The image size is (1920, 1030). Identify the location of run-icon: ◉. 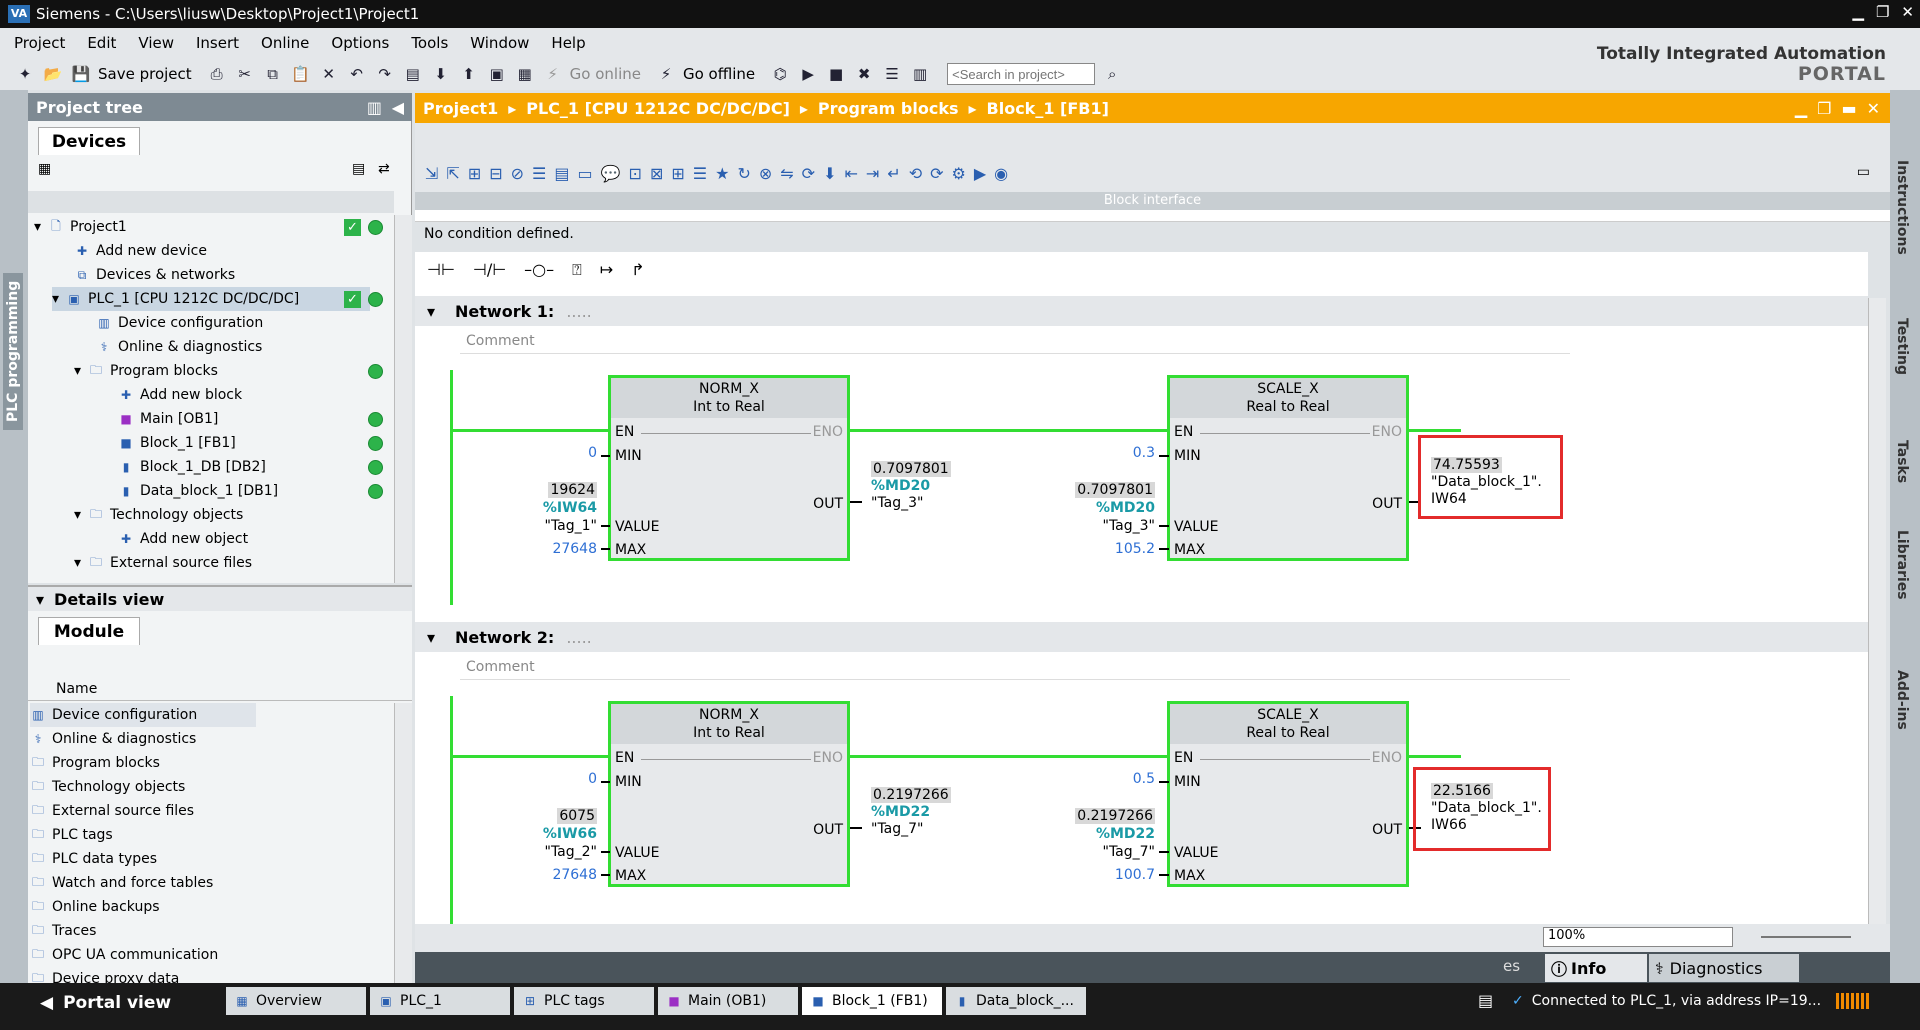
(1001, 173).